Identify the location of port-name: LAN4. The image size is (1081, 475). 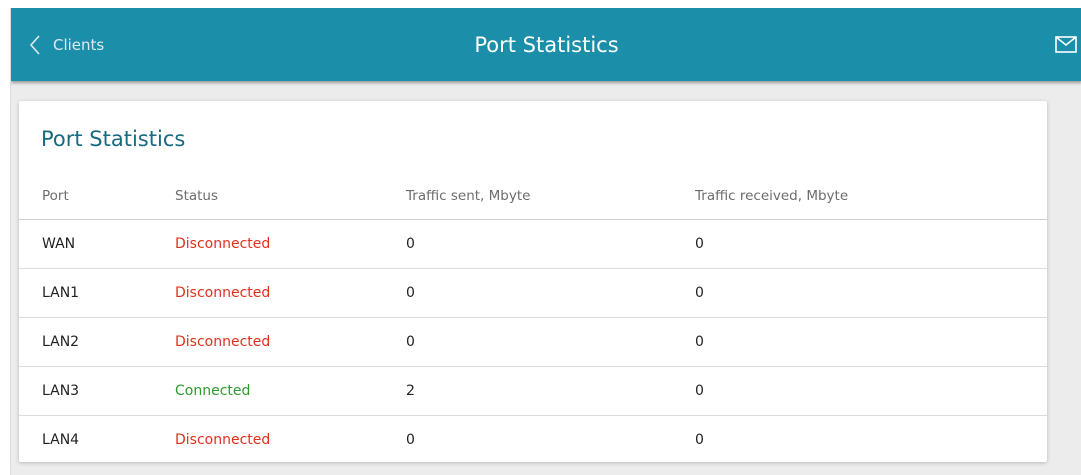
(61, 440).